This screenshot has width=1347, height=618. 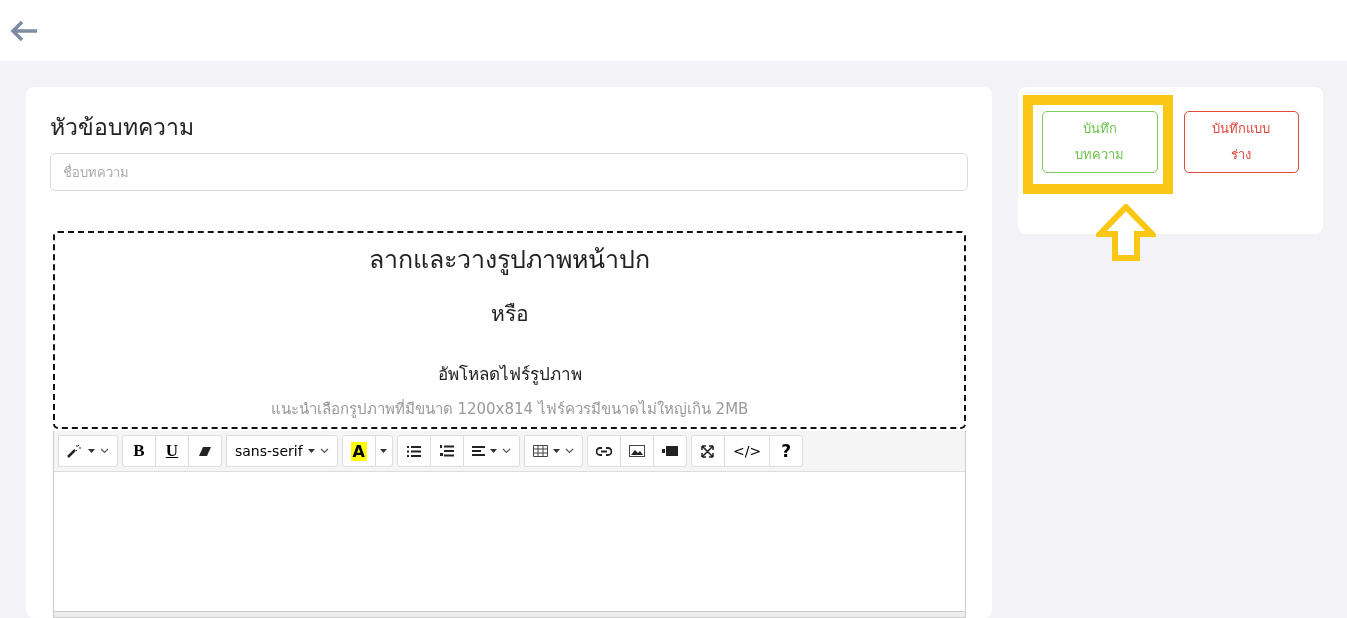 I want to click on help-button: ?, so click(x=786, y=451).